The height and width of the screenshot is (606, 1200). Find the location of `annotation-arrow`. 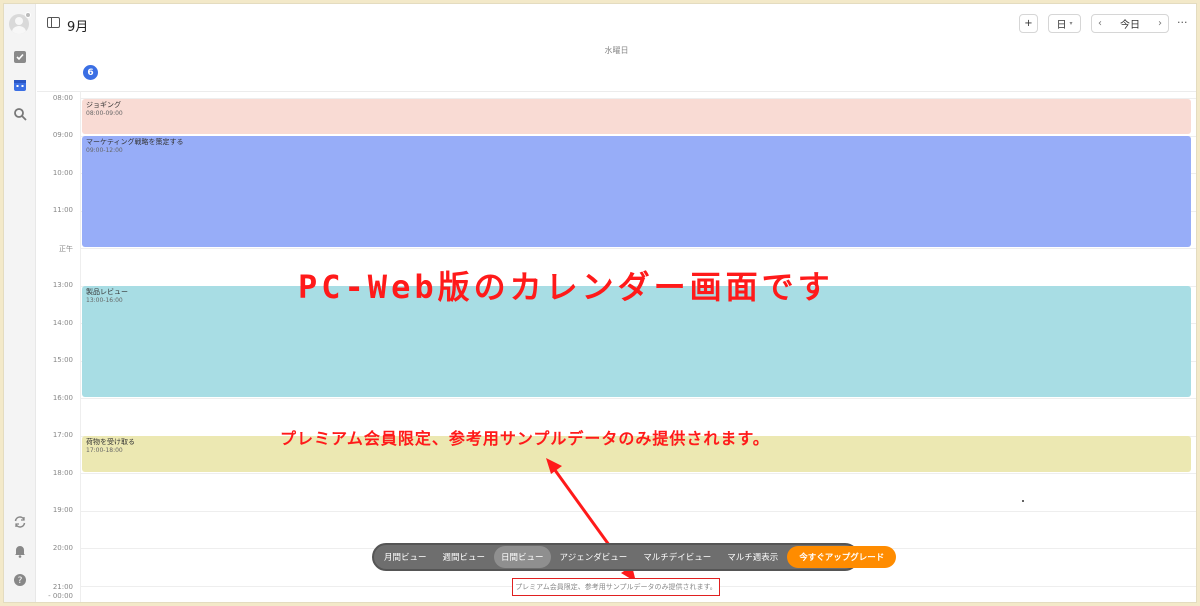

annotation-arrow is located at coordinates (591, 520).